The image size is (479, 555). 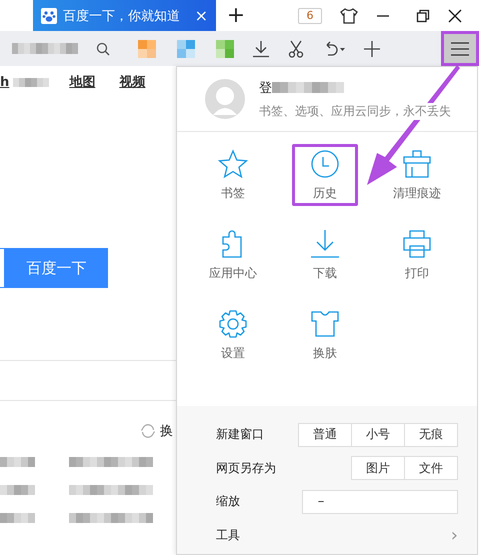 I want to click on menu-item: 清理痕迹, so click(x=417, y=175).